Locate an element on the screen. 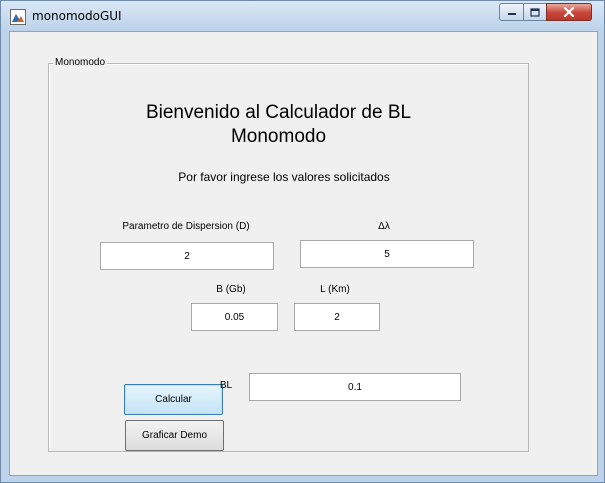 The image size is (605, 483). close-button is located at coordinates (569, 12).